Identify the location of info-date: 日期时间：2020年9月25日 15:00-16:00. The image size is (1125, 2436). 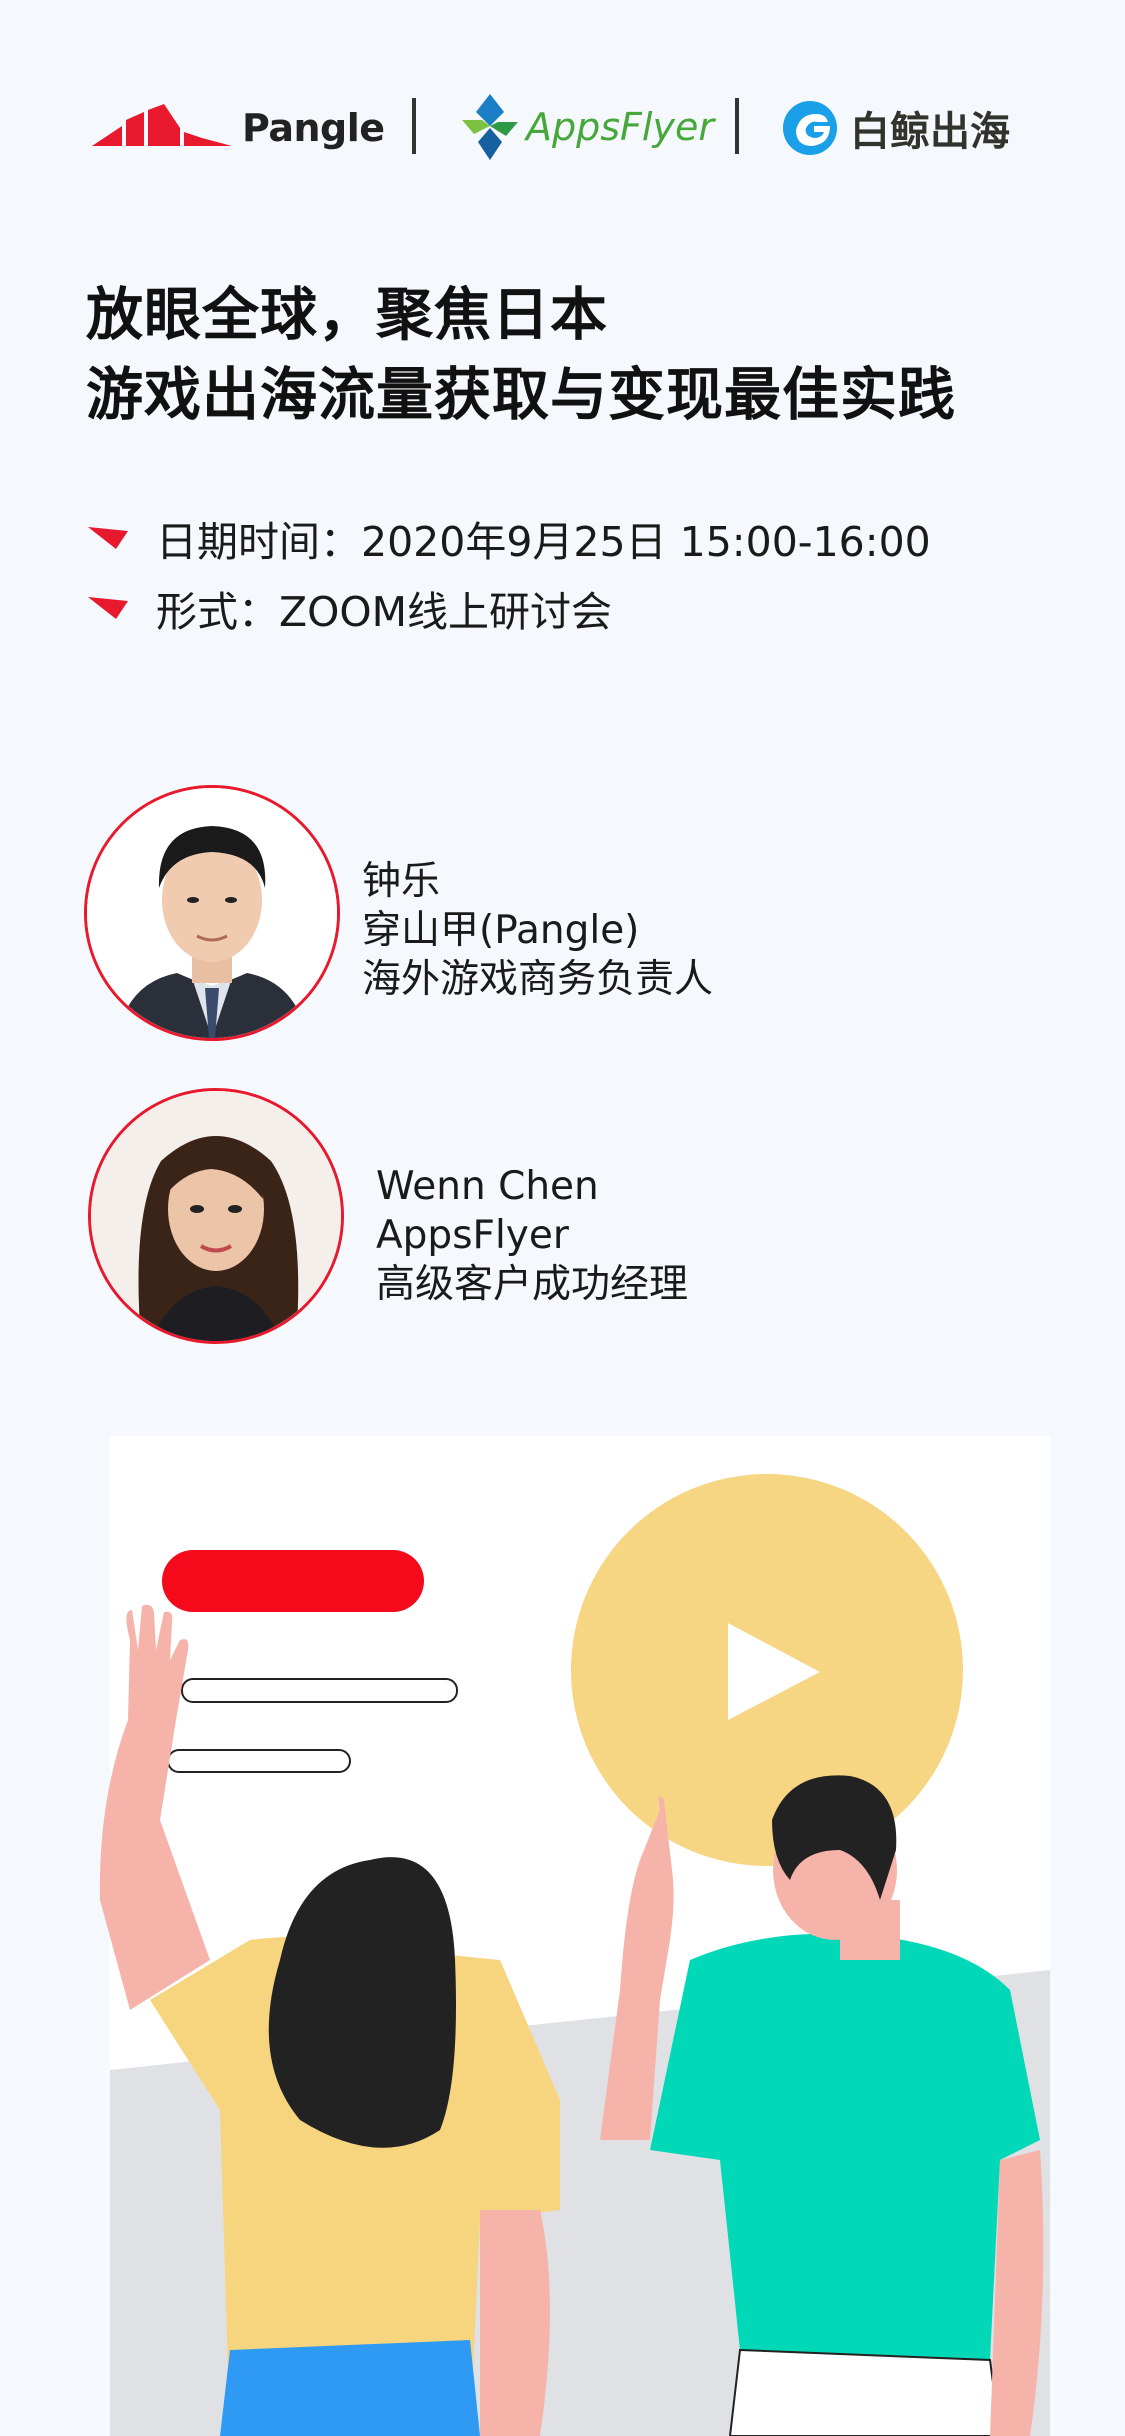
(509, 538).